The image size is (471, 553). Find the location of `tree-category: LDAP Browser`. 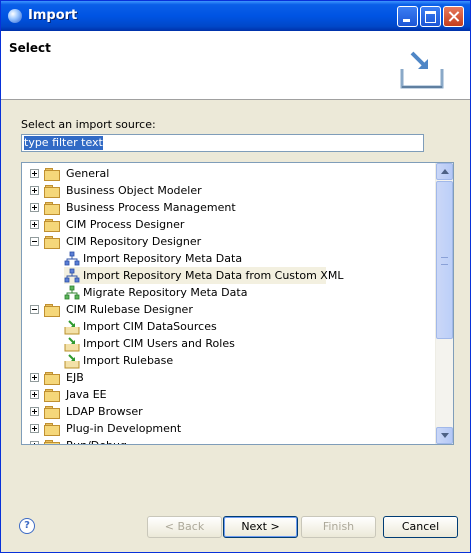

tree-category: LDAP Browser is located at coordinates (86, 411).